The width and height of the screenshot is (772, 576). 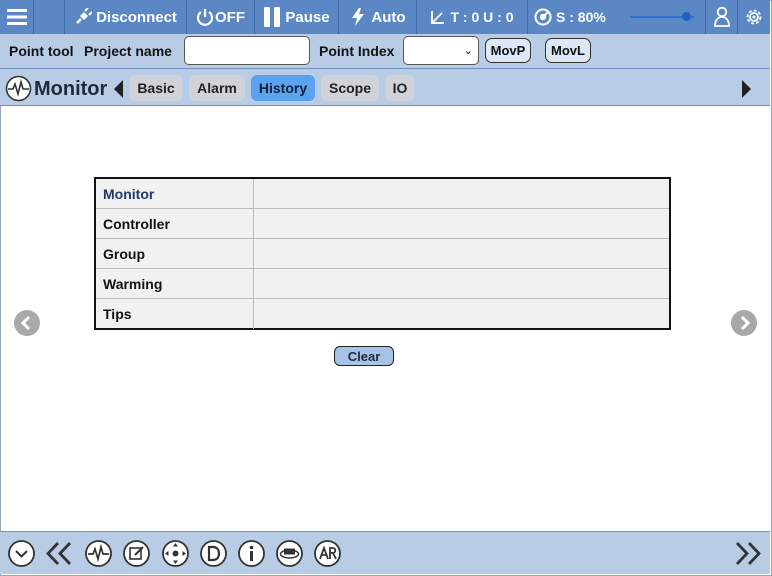 I want to click on menu-button, so click(x=17, y=17).